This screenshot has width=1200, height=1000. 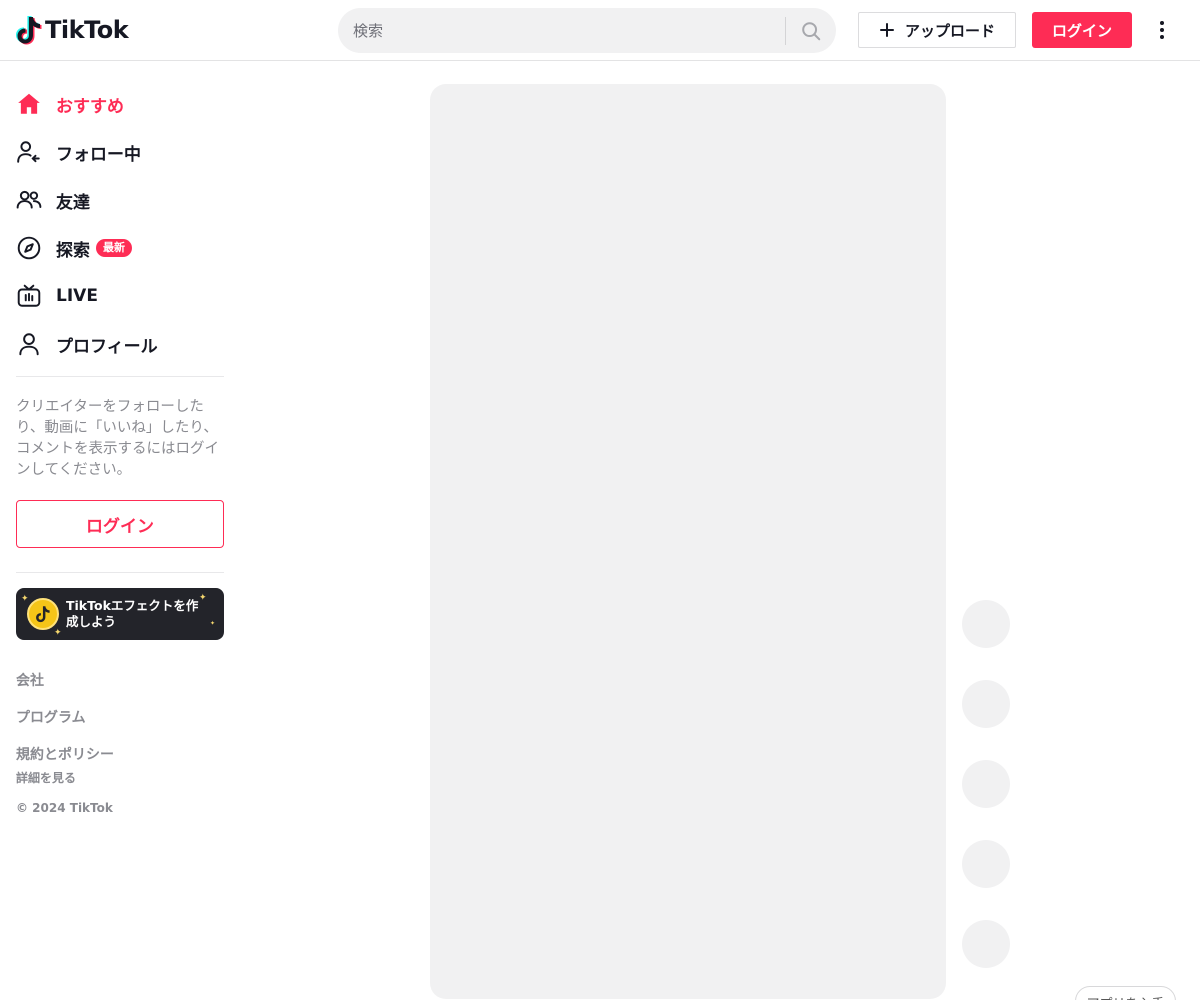 I want to click on nav-item-live: LIVE, so click(x=120, y=296).